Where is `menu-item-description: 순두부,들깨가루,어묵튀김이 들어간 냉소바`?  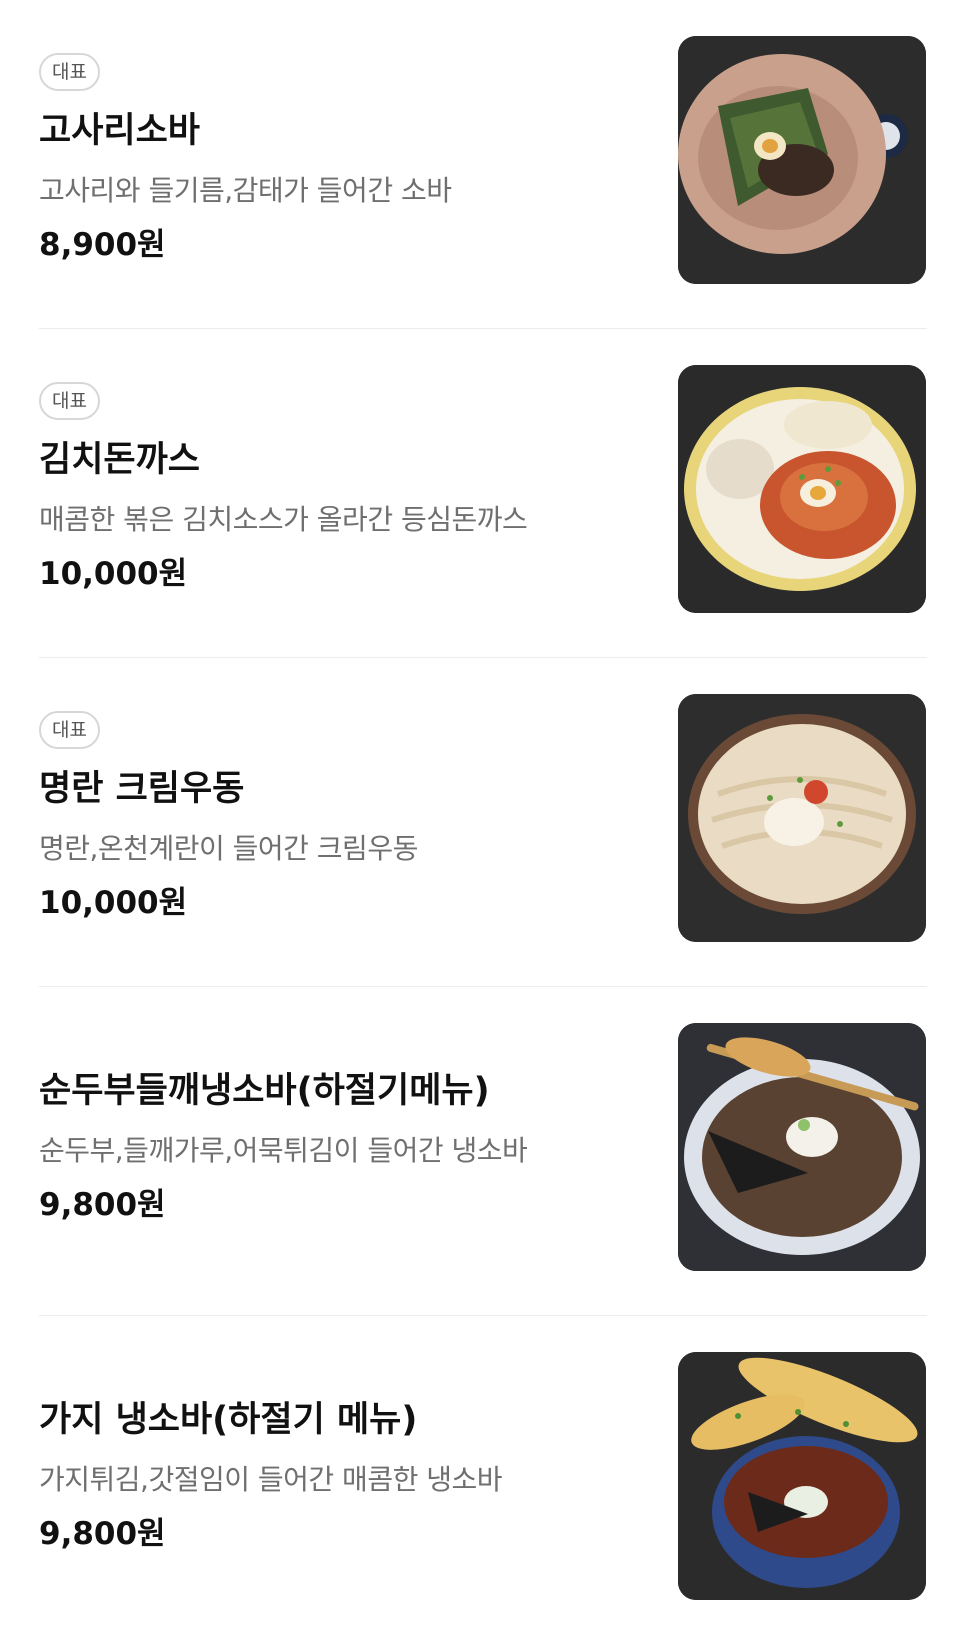
menu-item-description: 순두부,들깨가루,어묵튀김이 들어간 냉소바 is located at coordinates (283, 1150).